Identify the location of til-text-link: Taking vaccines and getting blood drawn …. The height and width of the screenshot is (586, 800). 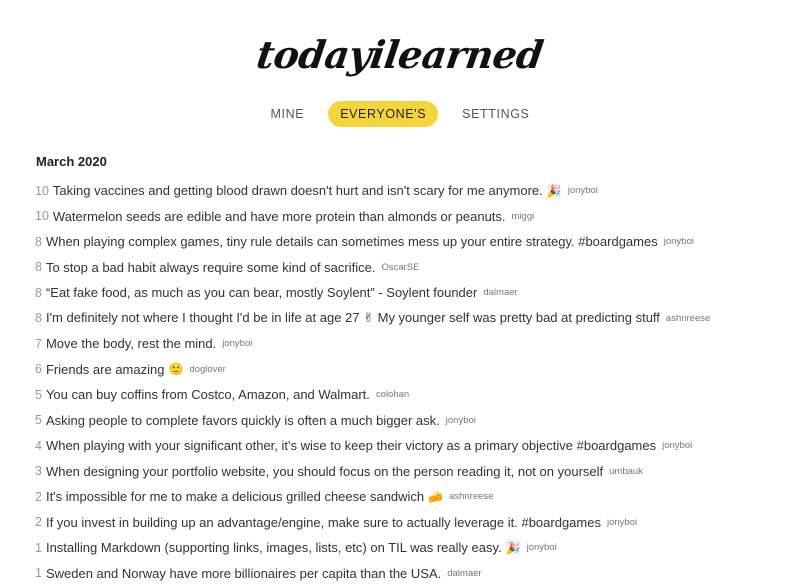
(298, 190).